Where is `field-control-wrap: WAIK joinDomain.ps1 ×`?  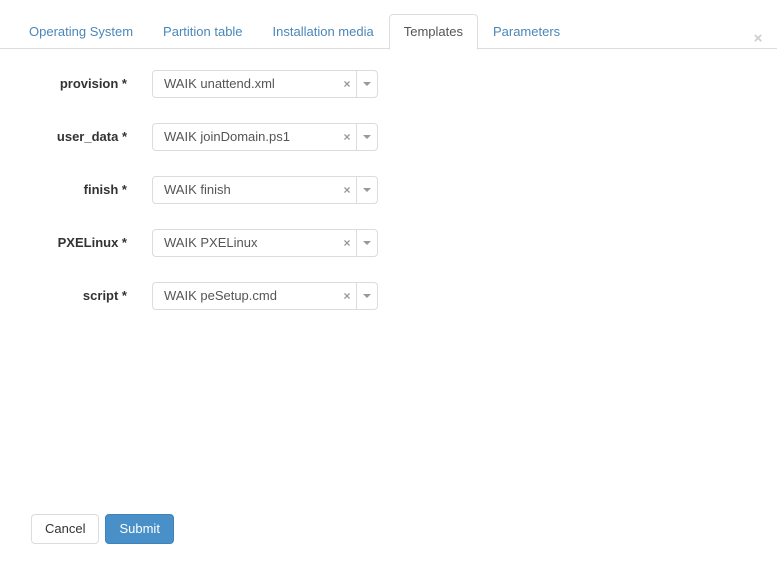
field-control-wrap: WAIK joinDomain.ps1 × is located at coordinates (252, 137).